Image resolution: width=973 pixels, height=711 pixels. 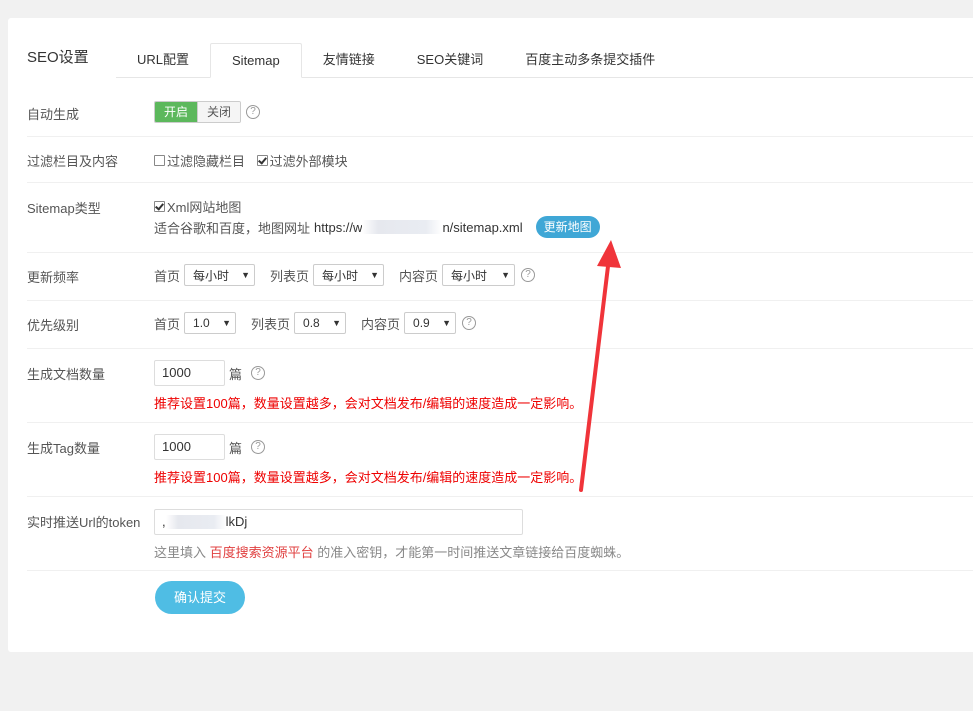 What do you see at coordinates (430, 323) in the screenshot?
I see `prio-content-select: 0.9 ▼` at bounding box center [430, 323].